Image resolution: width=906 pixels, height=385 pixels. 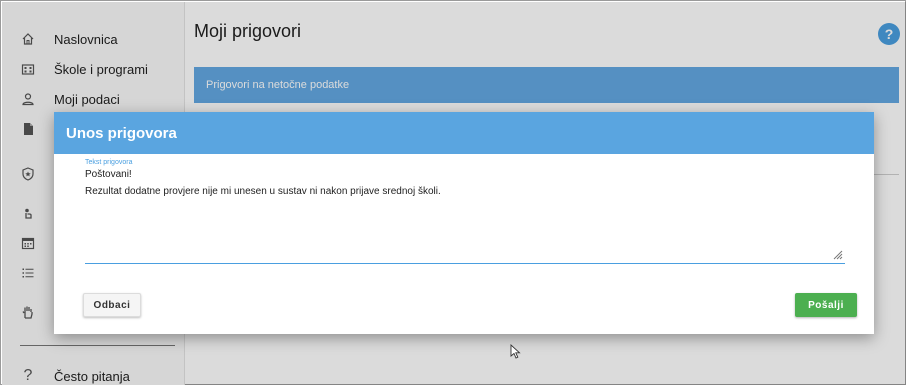 What do you see at coordinates (109, 162) in the screenshot?
I see `field-label: Tekst prigovora` at bounding box center [109, 162].